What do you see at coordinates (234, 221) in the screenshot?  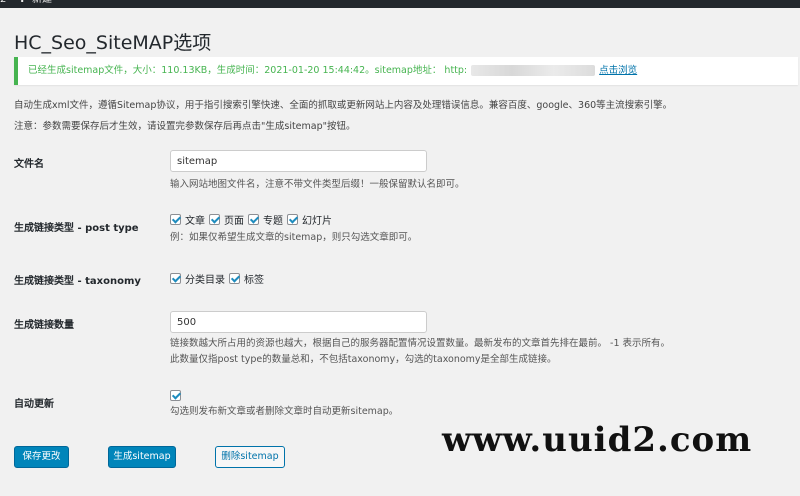 I see `post-type-option-label: 页面` at bounding box center [234, 221].